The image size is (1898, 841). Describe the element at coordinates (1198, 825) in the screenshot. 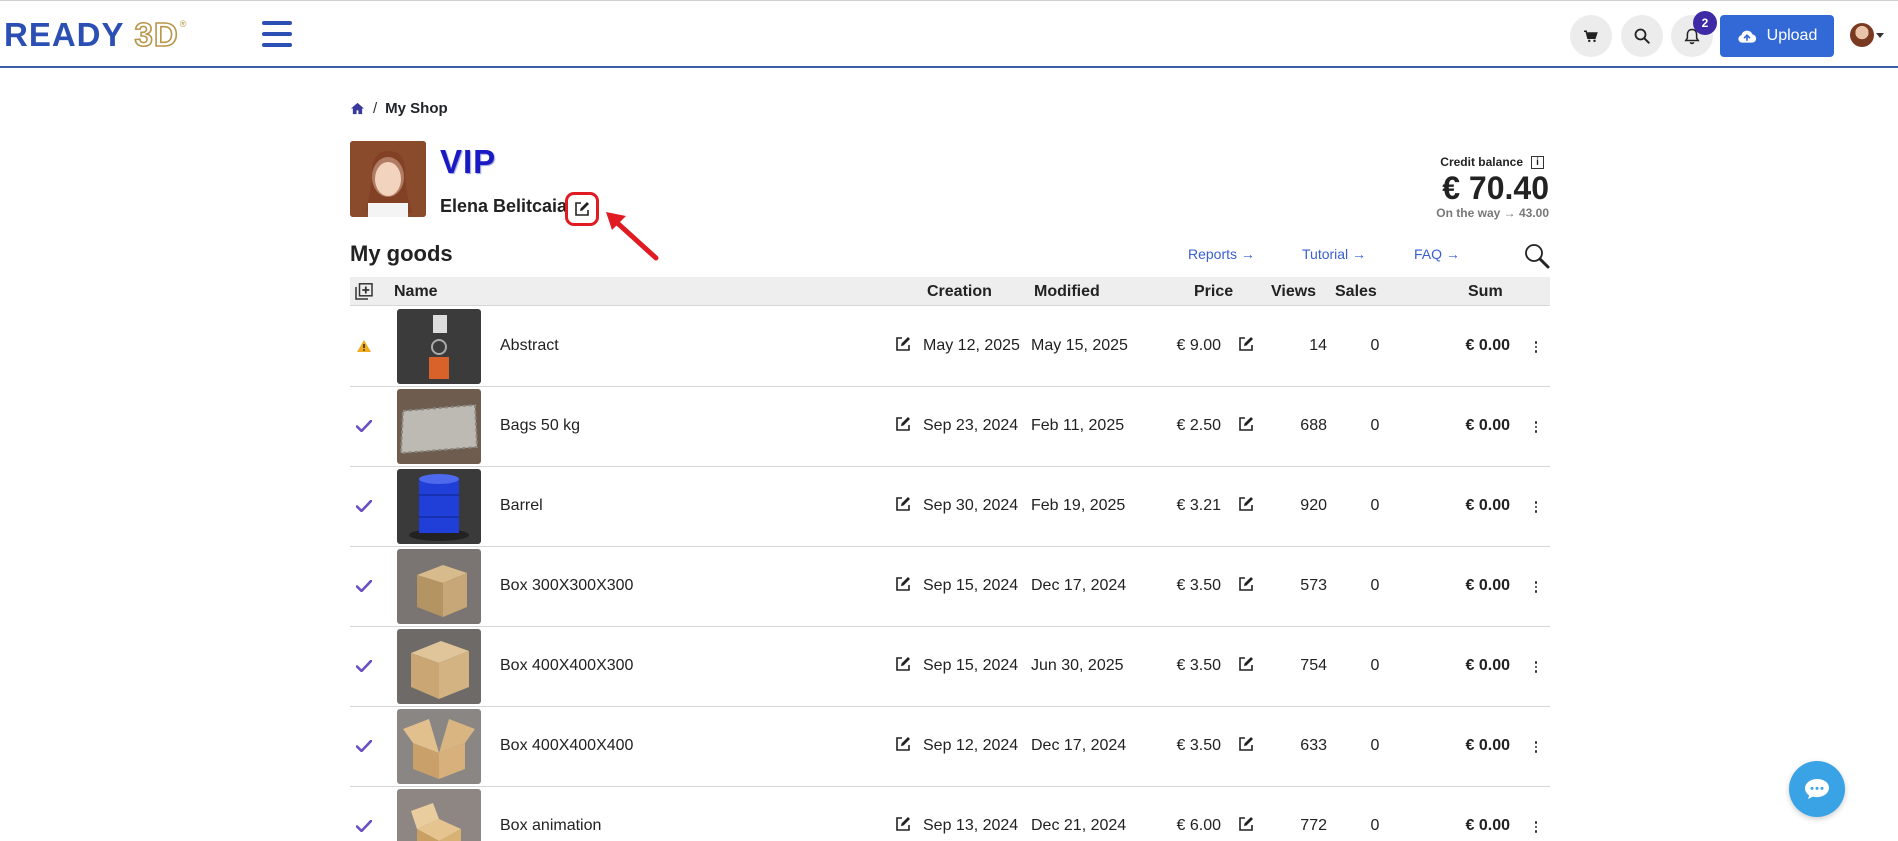

I see `price-value: € 6.00` at that location.